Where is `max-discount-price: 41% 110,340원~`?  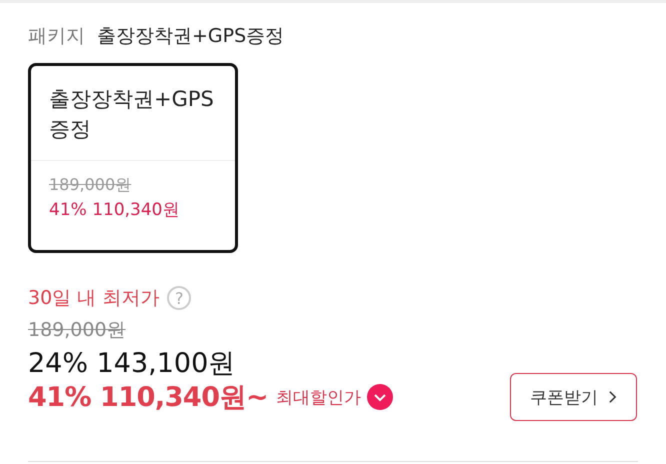
max-discount-price: 41% 110,340원~ is located at coordinates (148, 398).